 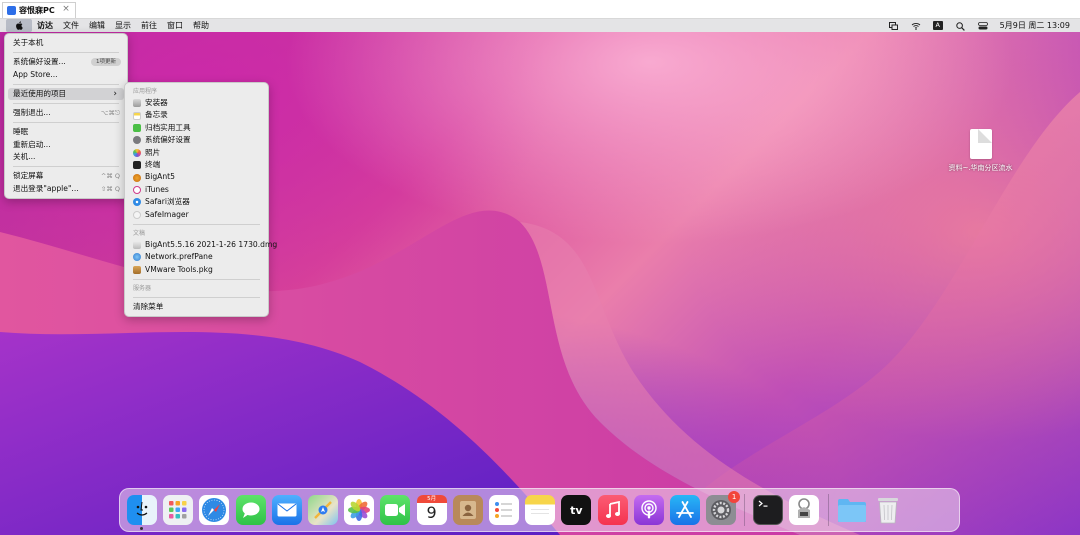 What do you see at coordinates (196, 190) in the screenshot?
I see `recent-app-itunes: iTunes` at bounding box center [196, 190].